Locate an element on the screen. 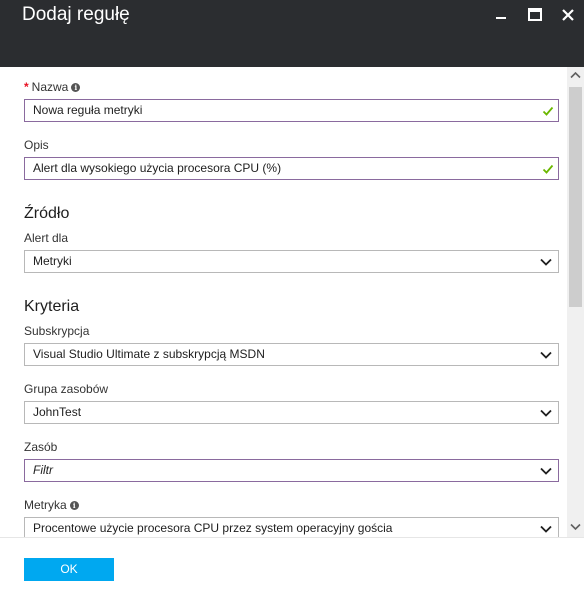 Image resolution: width=584 pixels, height=599 pixels. maximize-icon is located at coordinates (535, 15).